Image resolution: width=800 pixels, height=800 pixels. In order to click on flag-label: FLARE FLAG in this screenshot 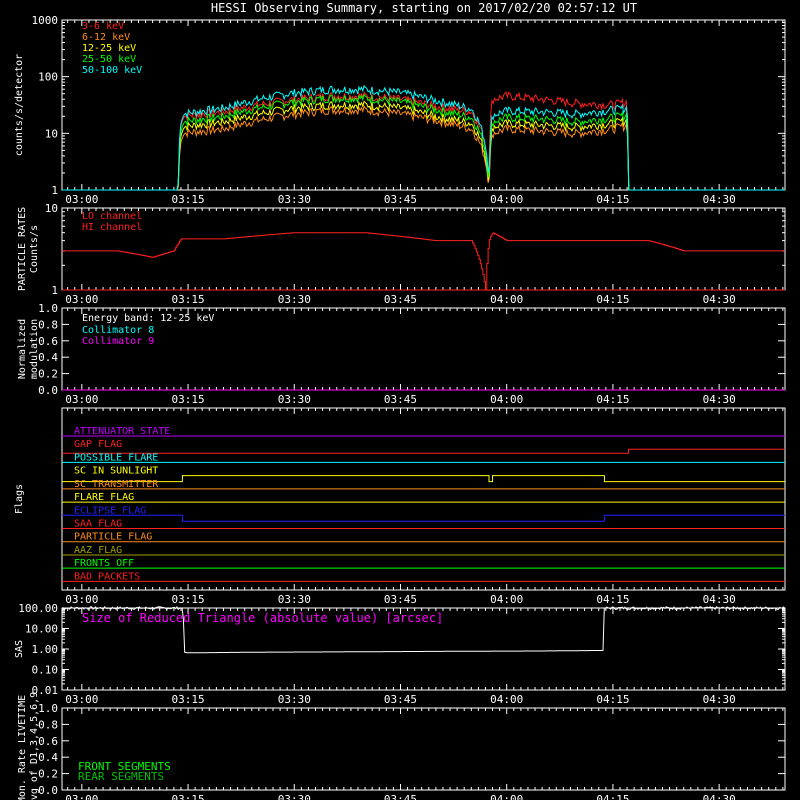, I will do `click(104, 497)`.